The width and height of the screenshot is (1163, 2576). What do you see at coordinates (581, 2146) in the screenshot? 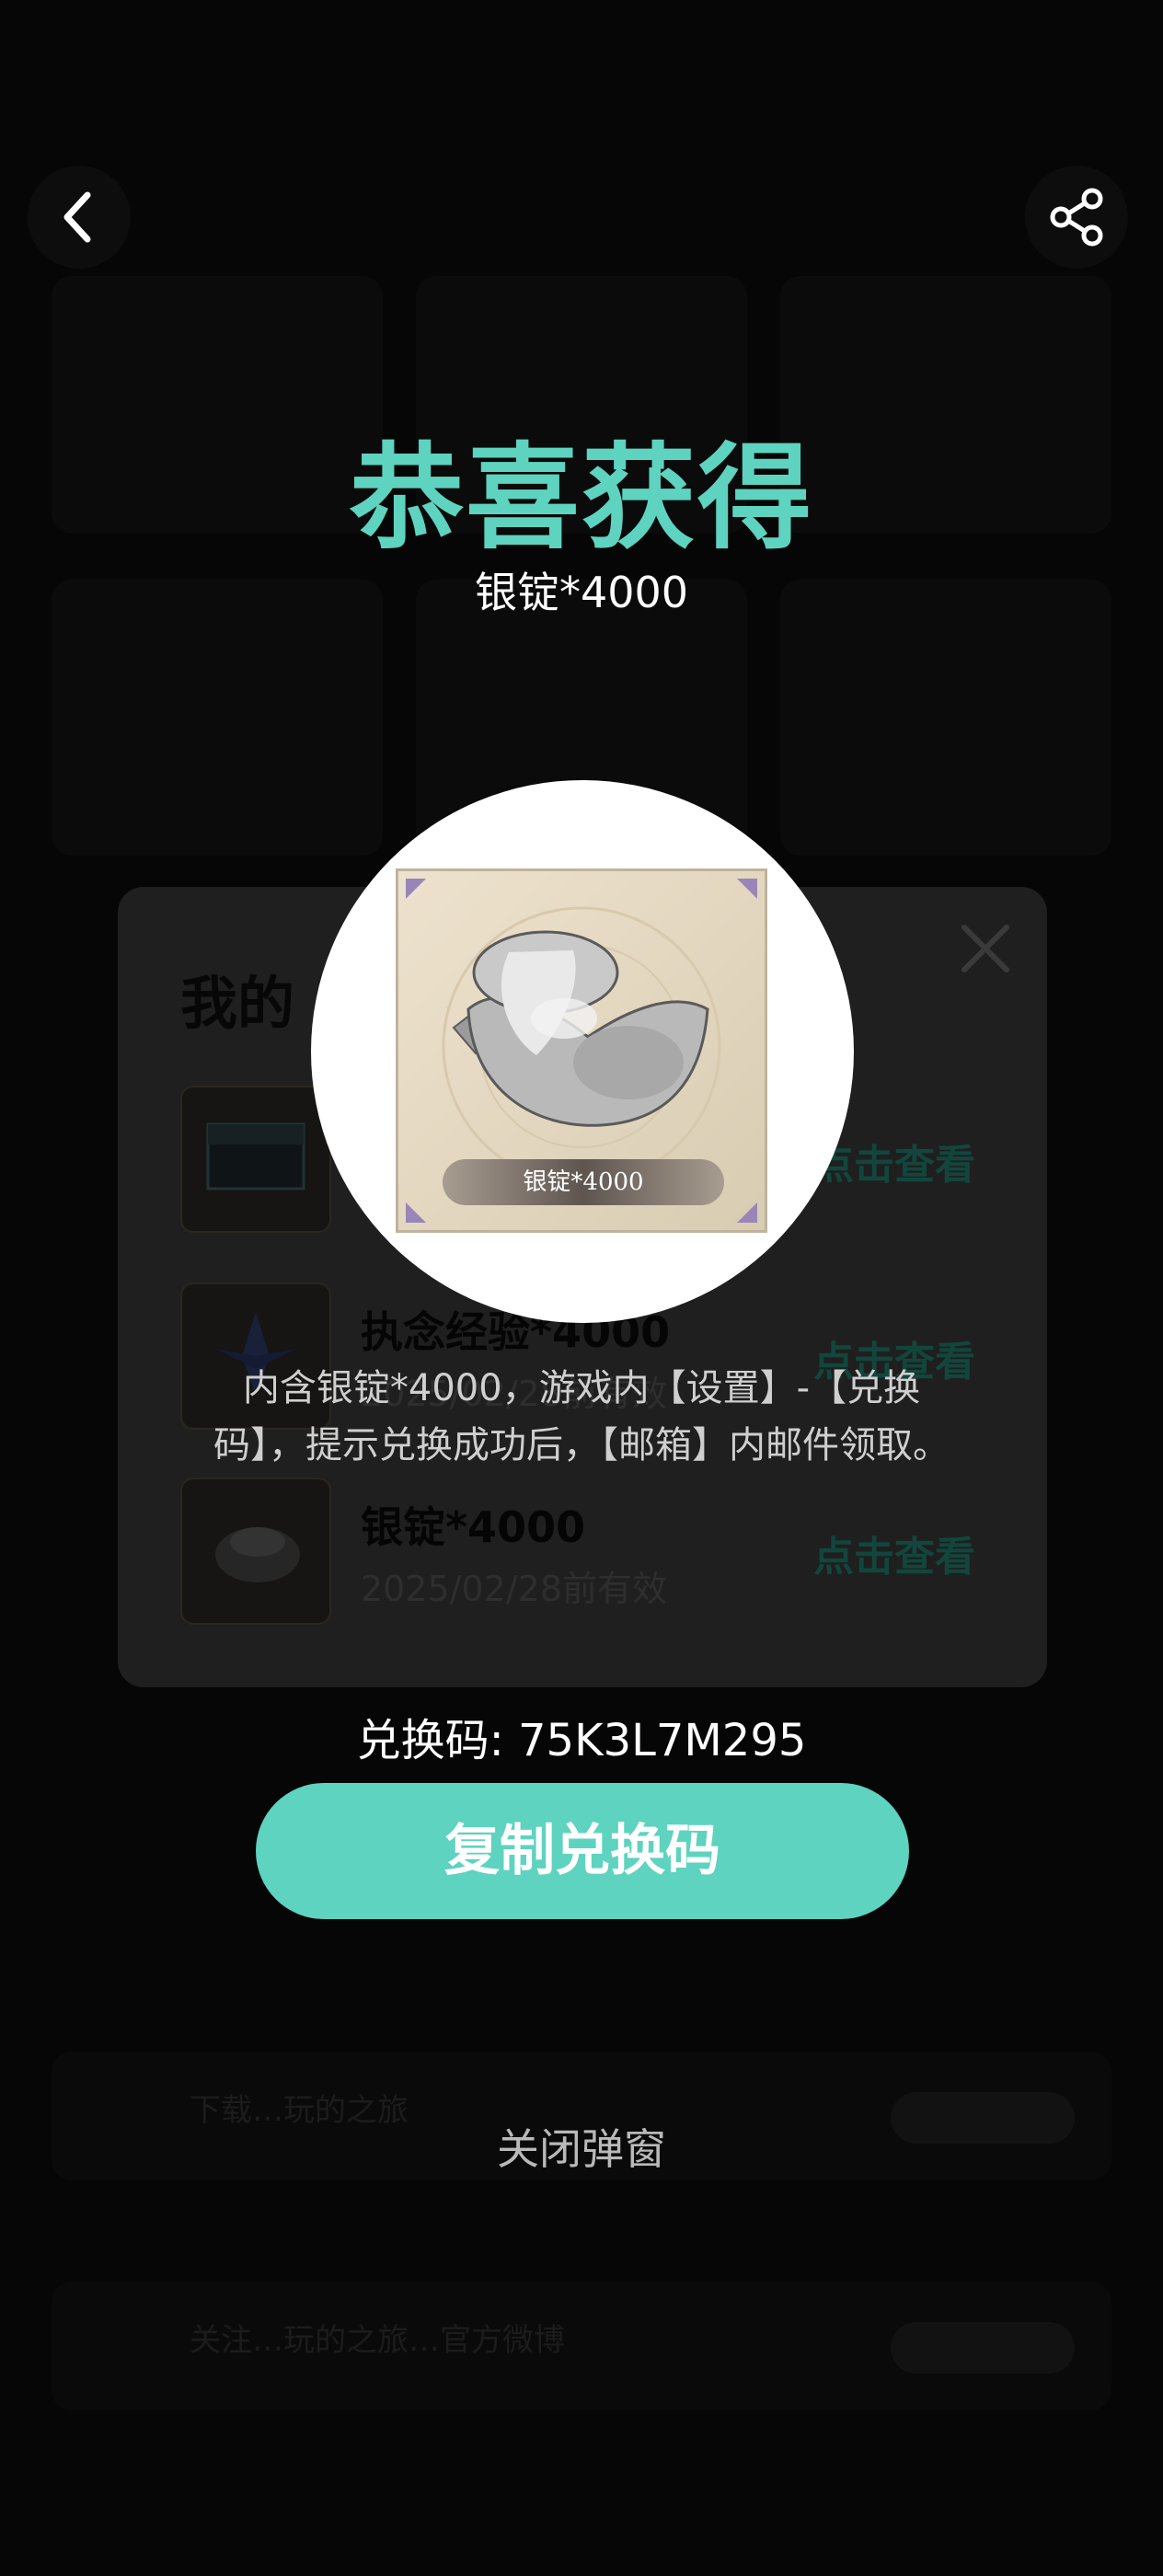
I see `close-popup-button: 关闭弹窗` at bounding box center [581, 2146].